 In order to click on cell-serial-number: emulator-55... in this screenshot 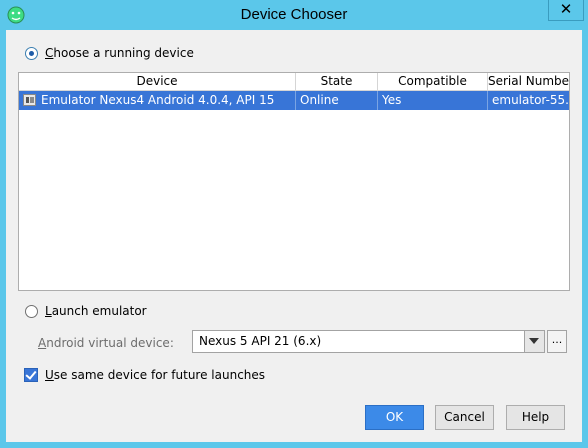, I will do `click(530, 100)`.